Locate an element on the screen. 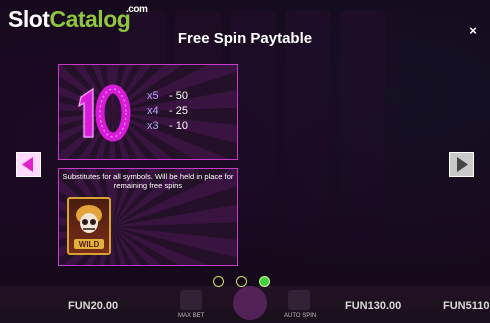  next-page-button is located at coordinates (461, 164).